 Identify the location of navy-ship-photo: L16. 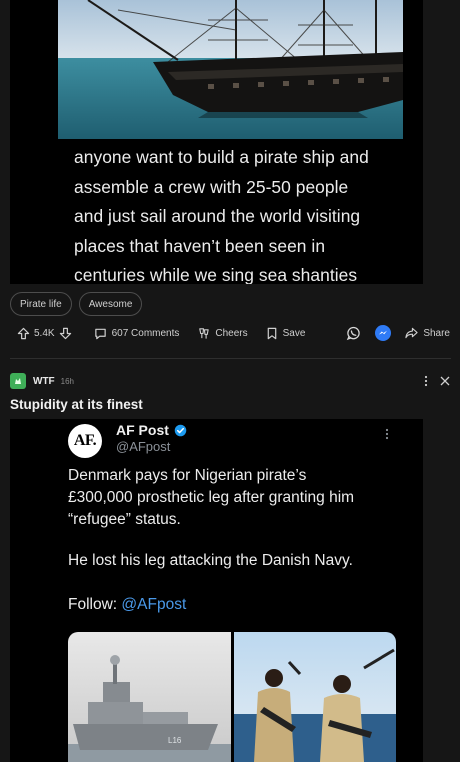
(149, 697).